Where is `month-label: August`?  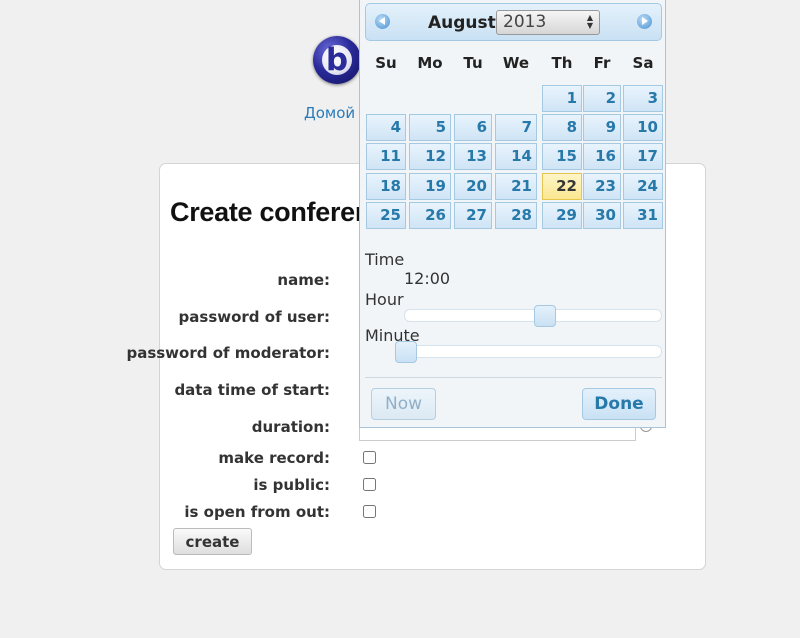 month-label: August is located at coordinates (462, 23).